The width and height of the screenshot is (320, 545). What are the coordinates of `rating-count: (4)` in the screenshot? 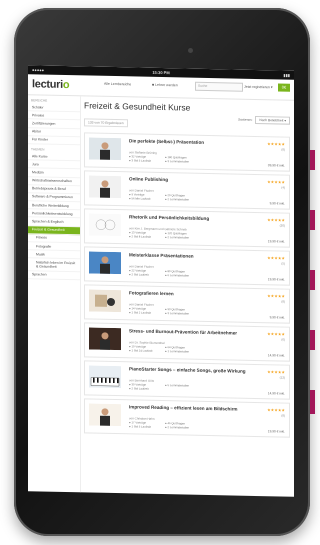 It's located at (283, 187).